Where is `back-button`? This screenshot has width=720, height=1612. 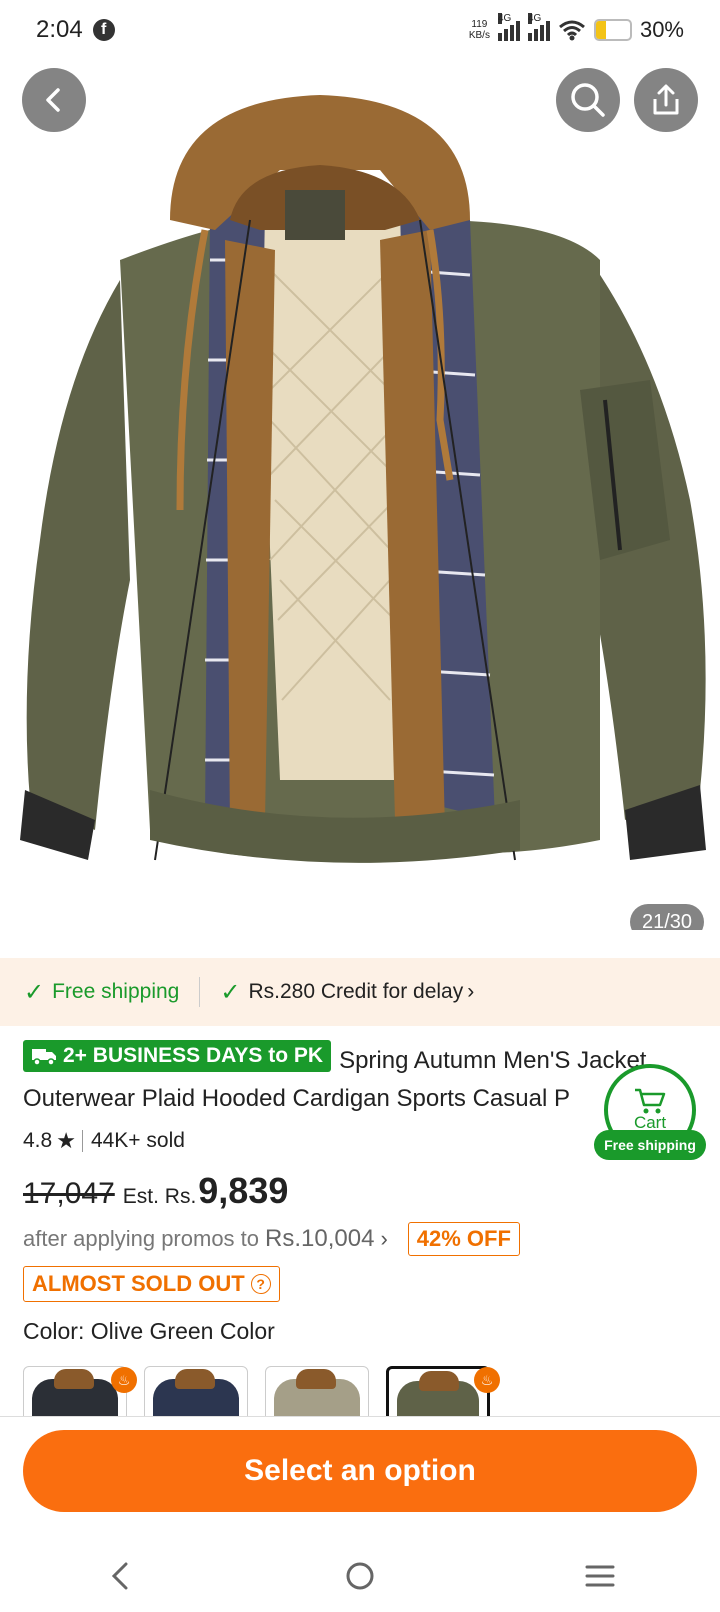 back-button is located at coordinates (54, 100).